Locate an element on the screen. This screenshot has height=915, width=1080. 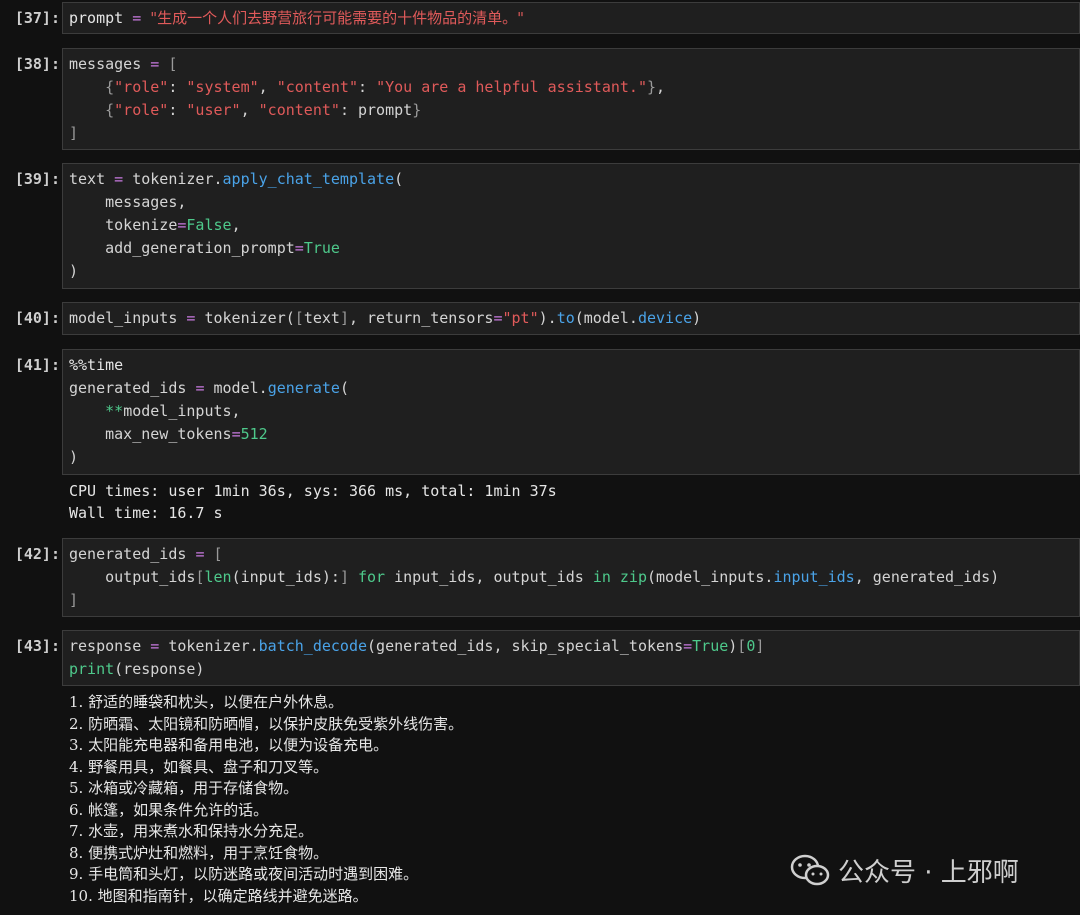
watermark: 公众号 · 上邪啊 is located at coordinates (904, 870).